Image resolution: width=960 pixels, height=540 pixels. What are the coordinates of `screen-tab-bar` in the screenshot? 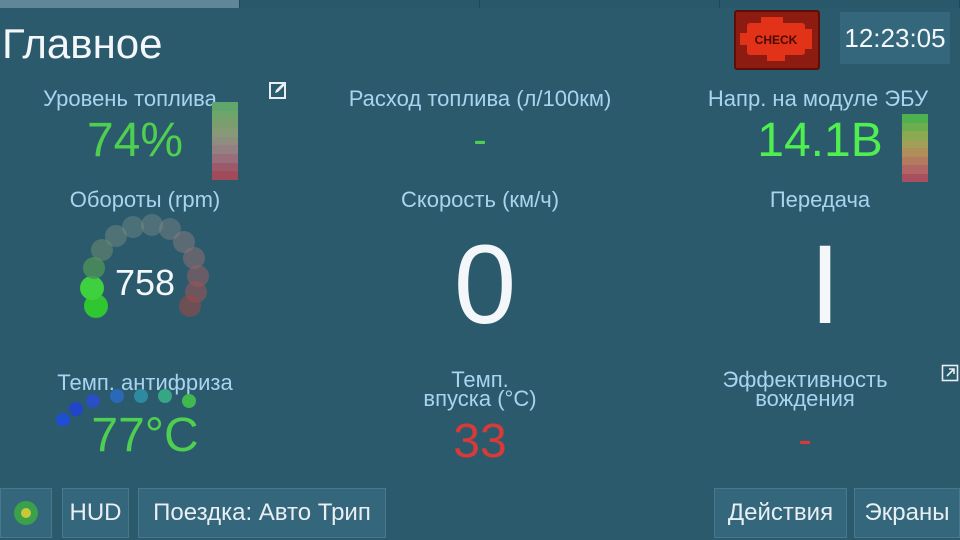 It's located at (480, 5).